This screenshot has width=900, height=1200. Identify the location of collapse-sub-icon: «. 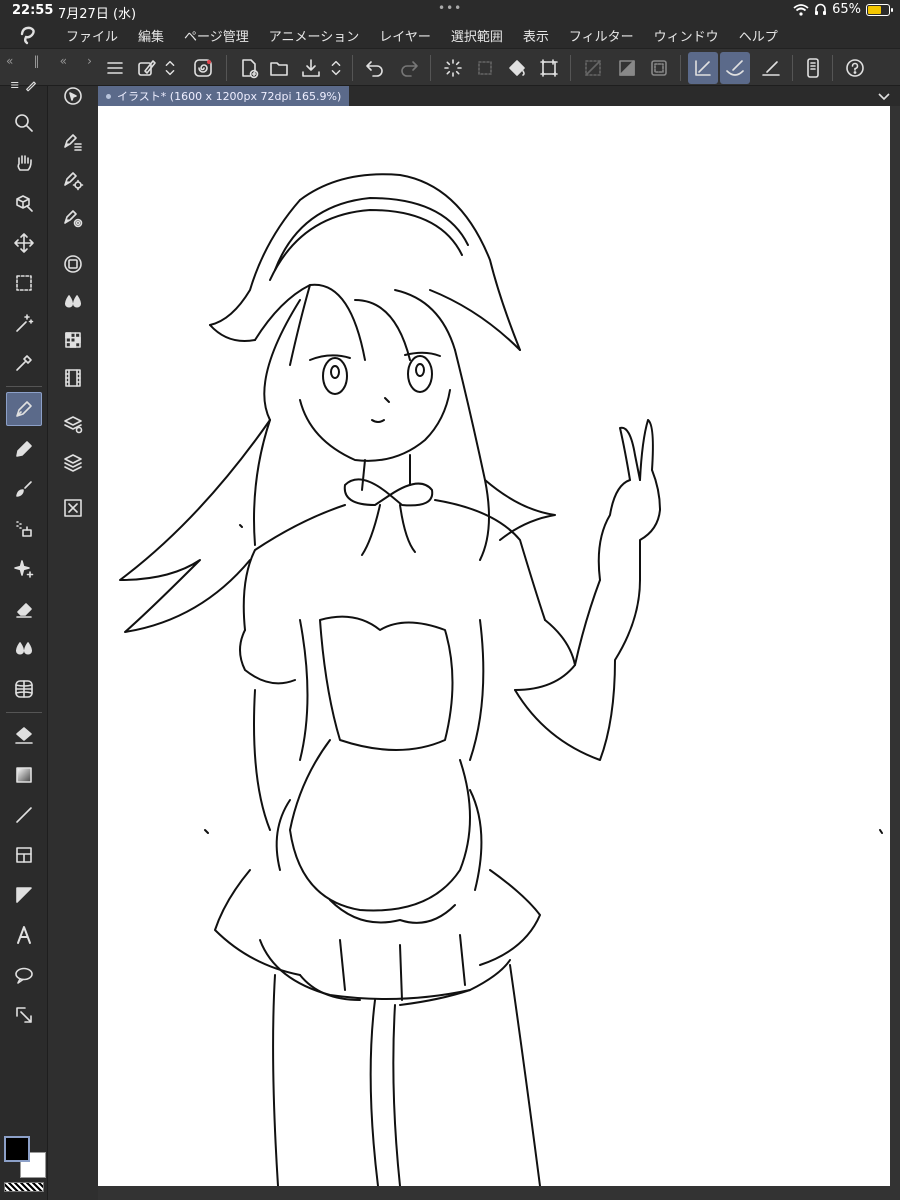
(63, 61).